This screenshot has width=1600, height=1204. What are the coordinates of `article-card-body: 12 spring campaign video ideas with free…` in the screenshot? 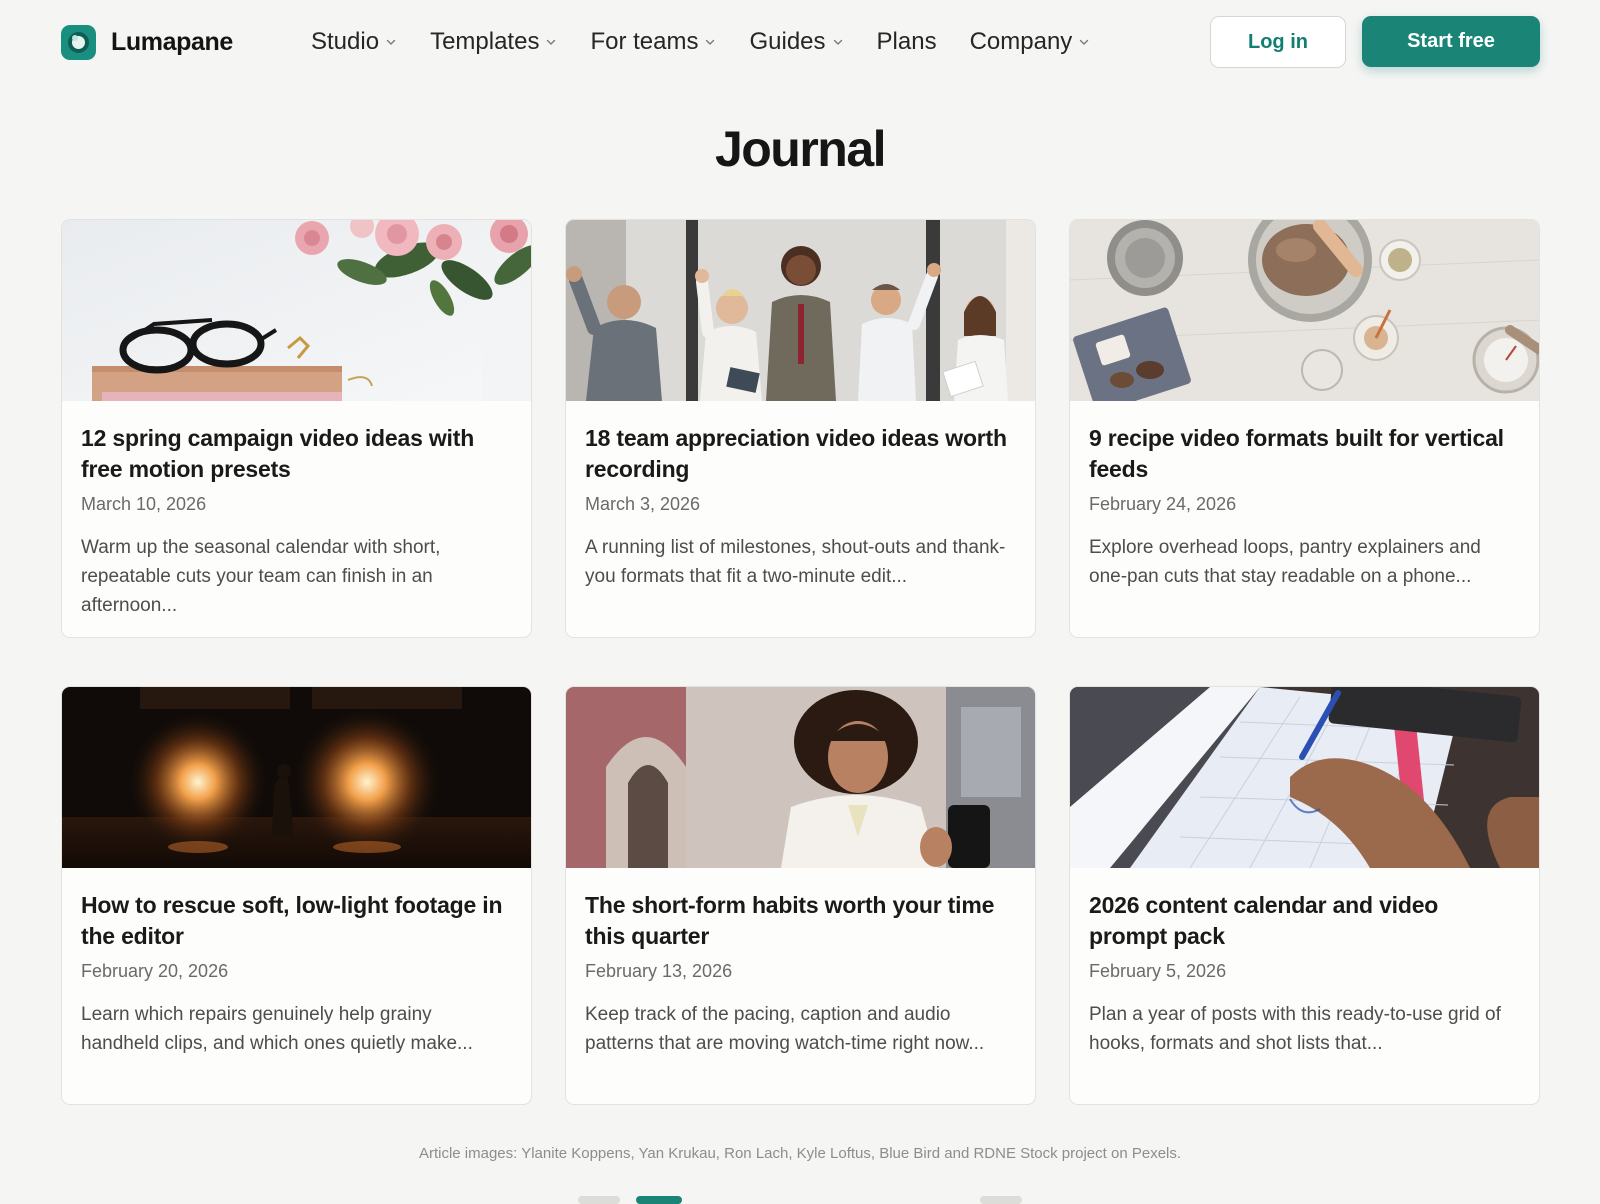 It's located at (296, 510).